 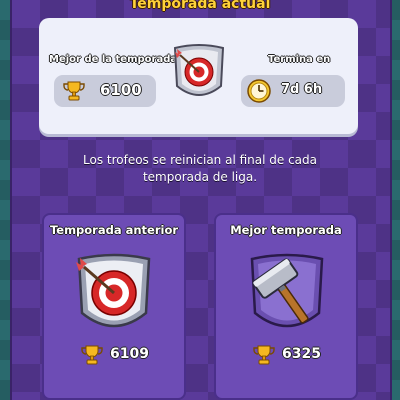 I want to click on reset-info-line-2: temporada de liga., so click(x=200, y=177).